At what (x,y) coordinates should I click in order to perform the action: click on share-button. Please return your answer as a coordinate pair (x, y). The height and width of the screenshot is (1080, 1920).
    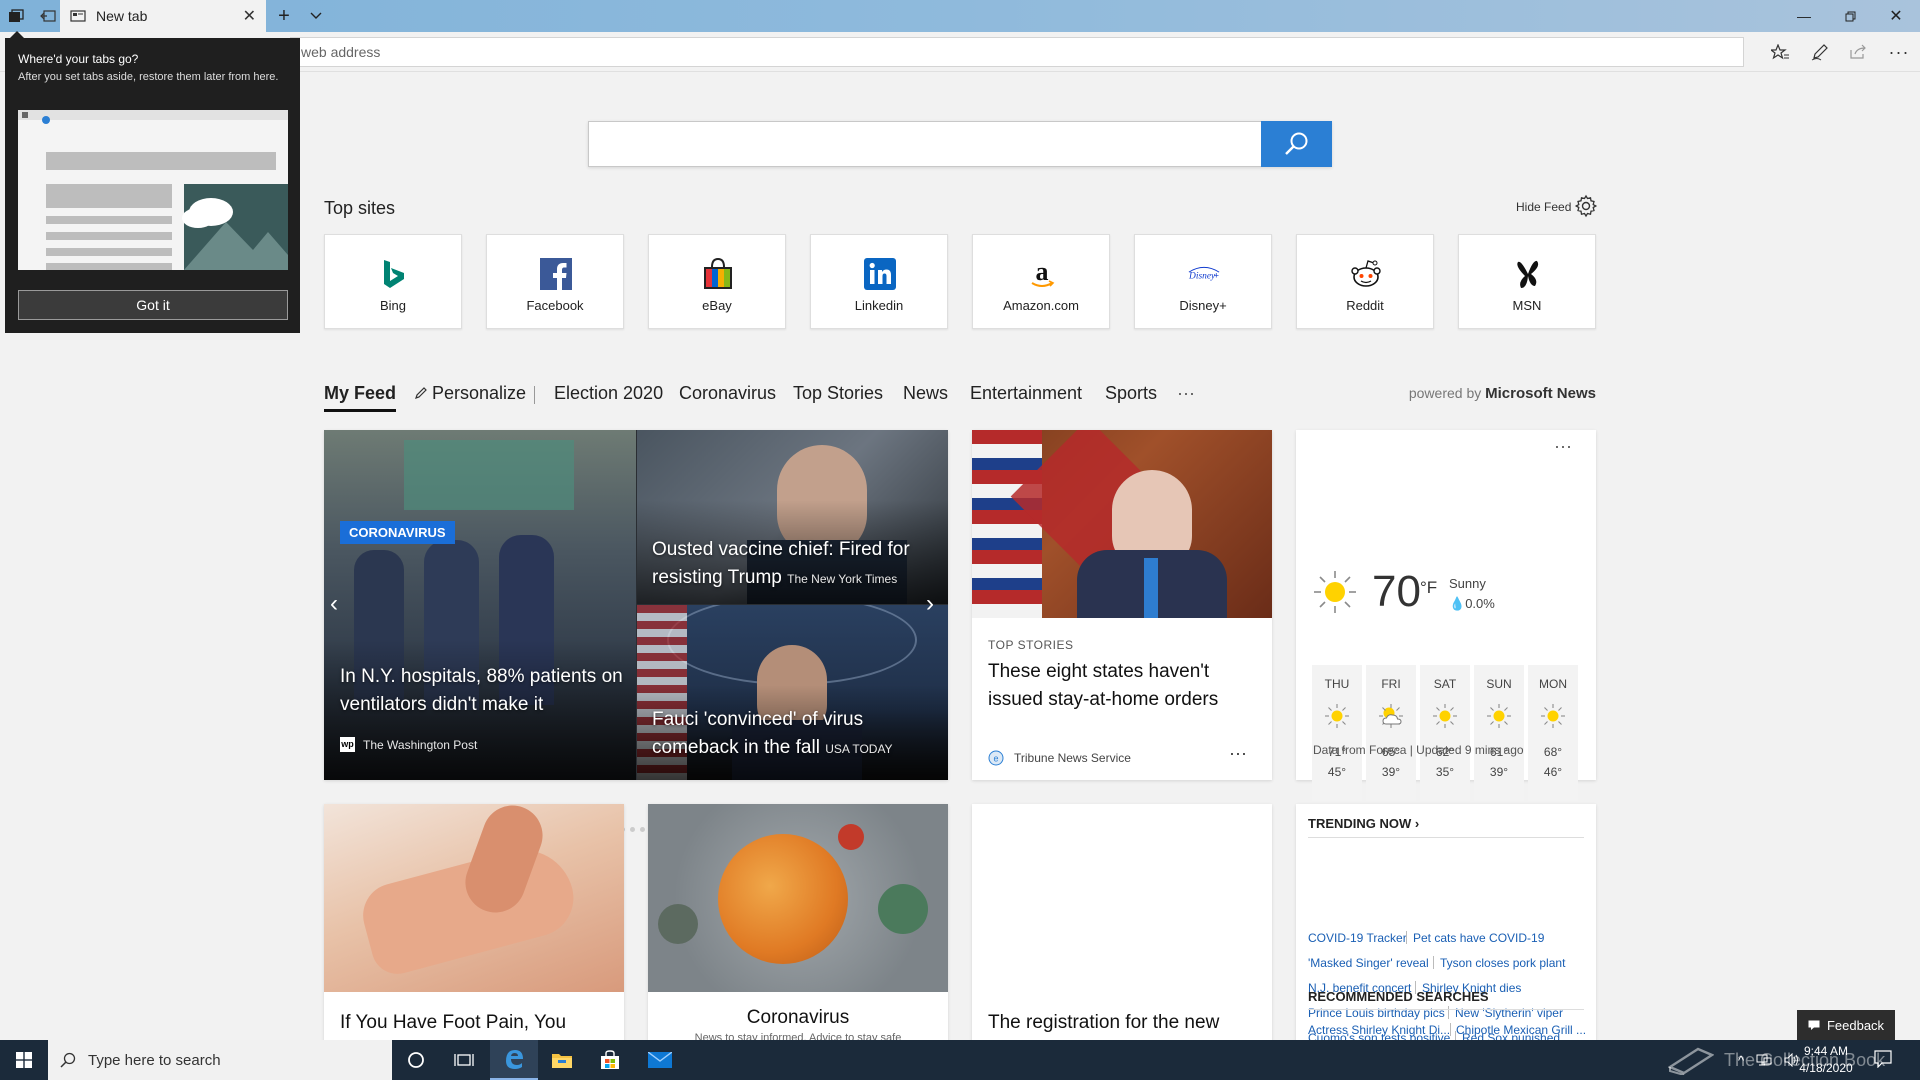
    Looking at the image, I should click on (1858, 52).